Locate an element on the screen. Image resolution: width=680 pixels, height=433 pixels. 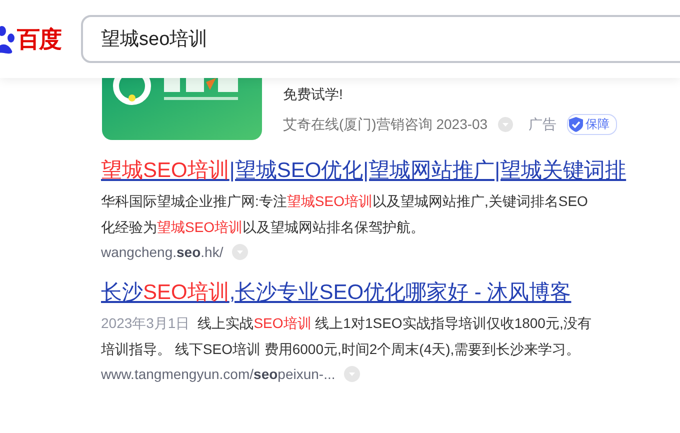
paw-icon is located at coordinates (8, 39).